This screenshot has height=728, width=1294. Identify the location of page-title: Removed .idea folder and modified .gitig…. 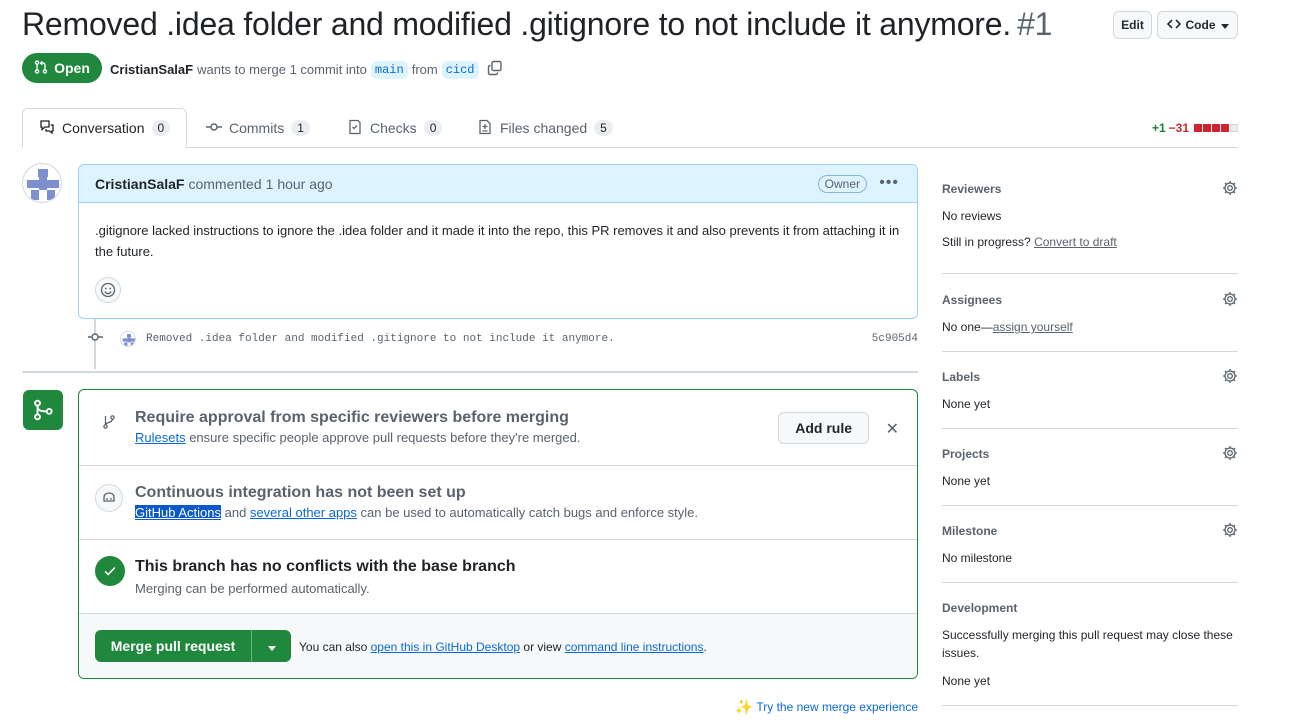
(537, 24).